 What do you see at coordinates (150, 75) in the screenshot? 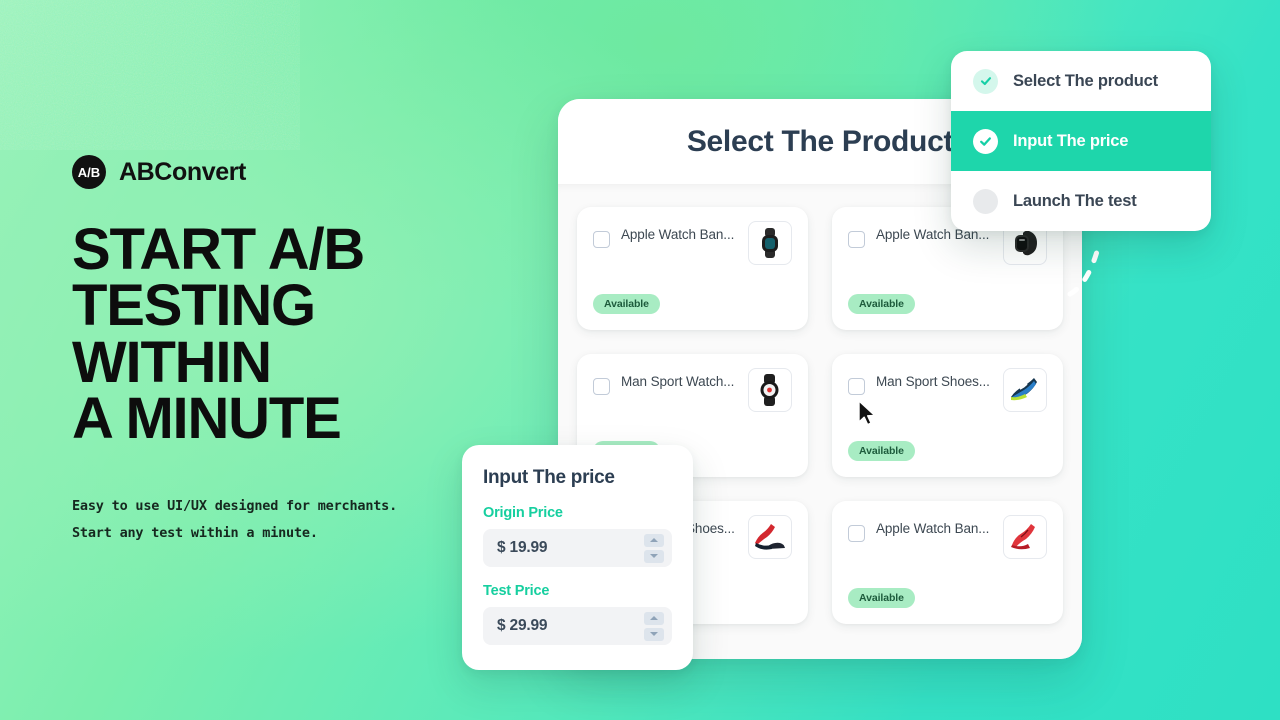
I see `background-grain` at bounding box center [150, 75].